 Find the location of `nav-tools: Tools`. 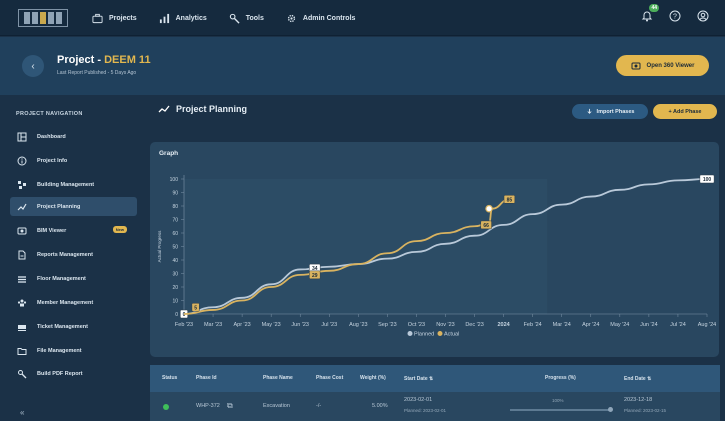

nav-tools: Tools is located at coordinates (246, 18).